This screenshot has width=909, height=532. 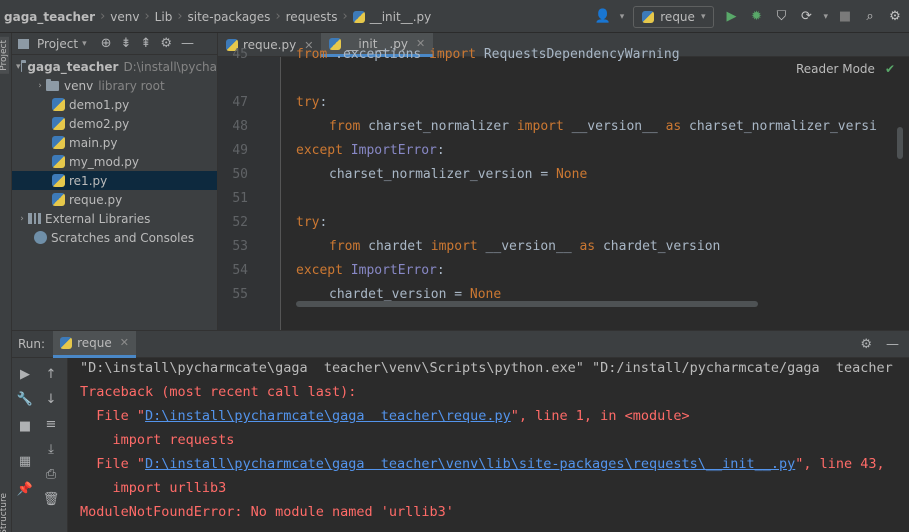 I want to click on expand-all-icon: ⇟, so click(x=126, y=43).